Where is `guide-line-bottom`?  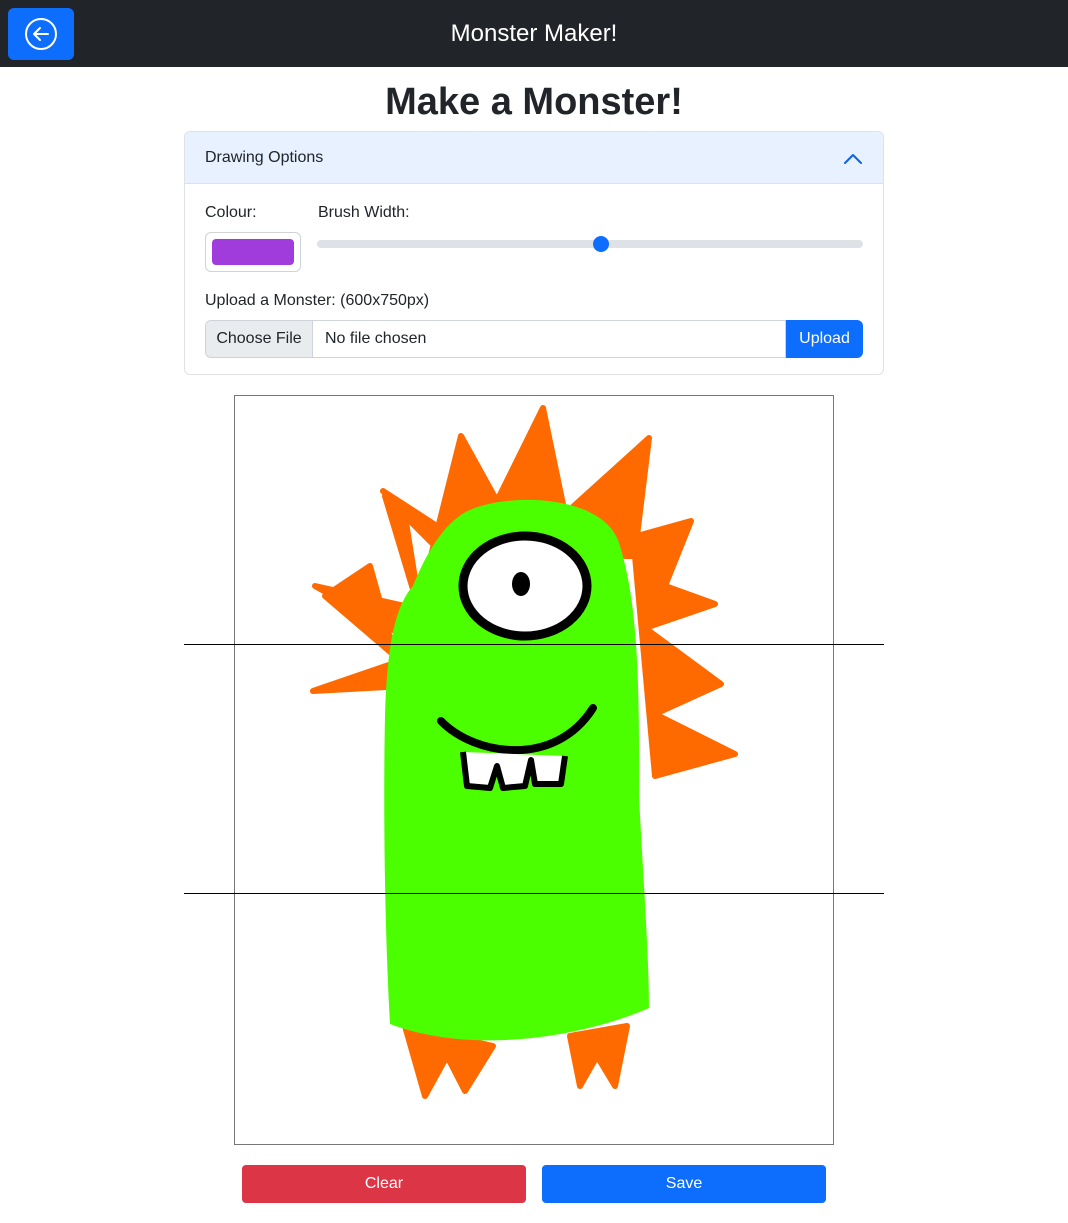
guide-line-bottom is located at coordinates (534, 893).